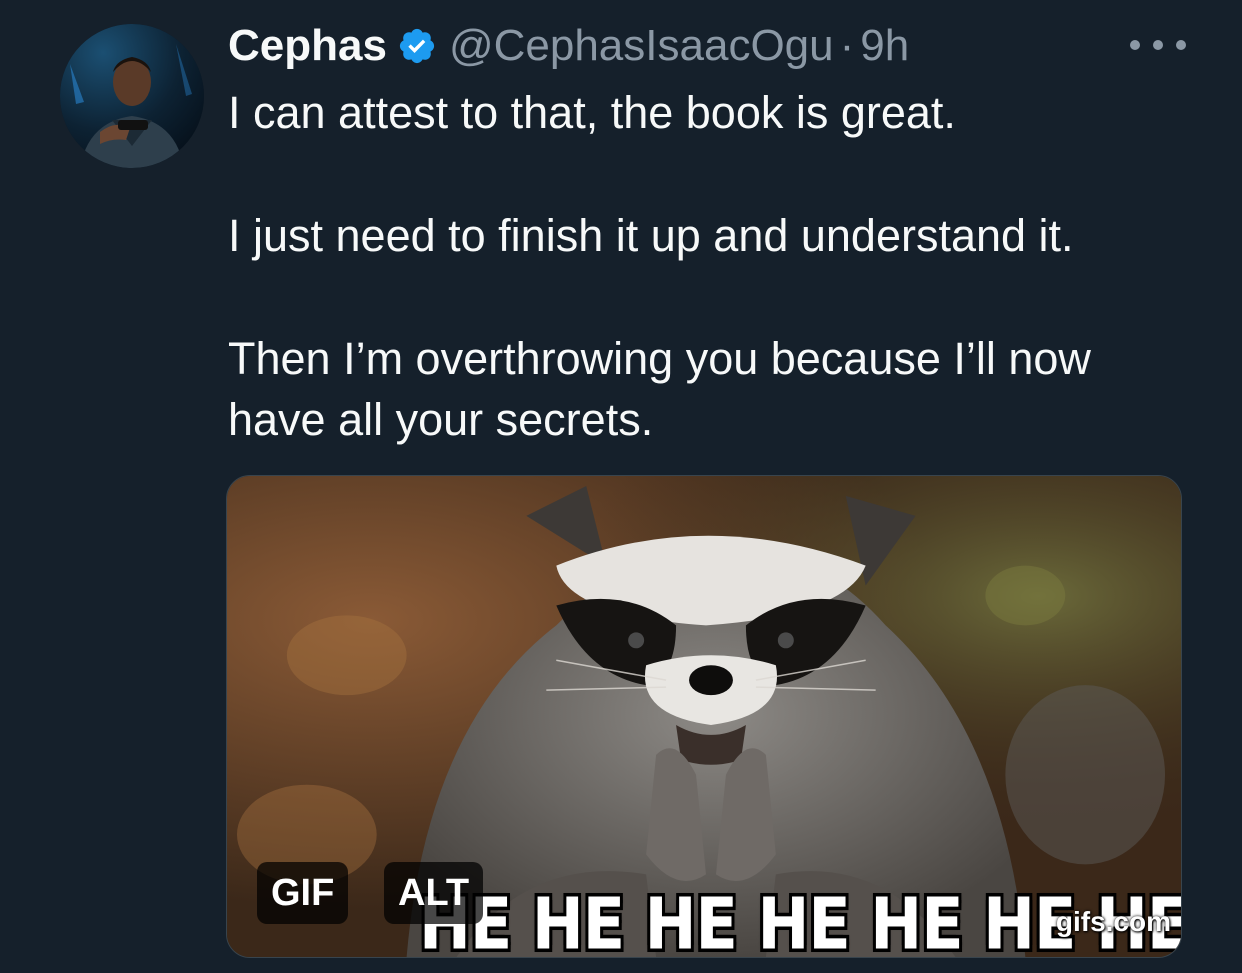 This screenshot has width=1242, height=973. What do you see at coordinates (434, 893) in the screenshot?
I see `alt-badge: ALT` at bounding box center [434, 893].